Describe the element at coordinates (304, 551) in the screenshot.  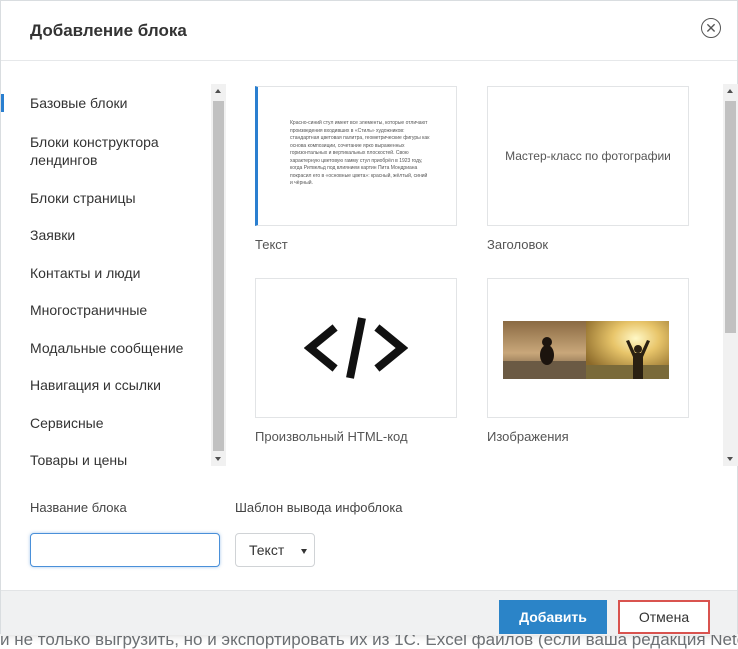
I see `chevron-down-icon` at that location.